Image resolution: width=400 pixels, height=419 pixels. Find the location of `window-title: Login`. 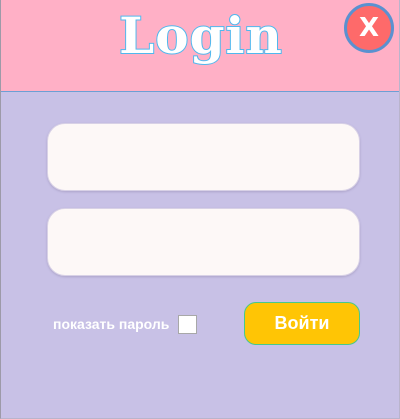

window-title: Login is located at coordinates (200, 35).